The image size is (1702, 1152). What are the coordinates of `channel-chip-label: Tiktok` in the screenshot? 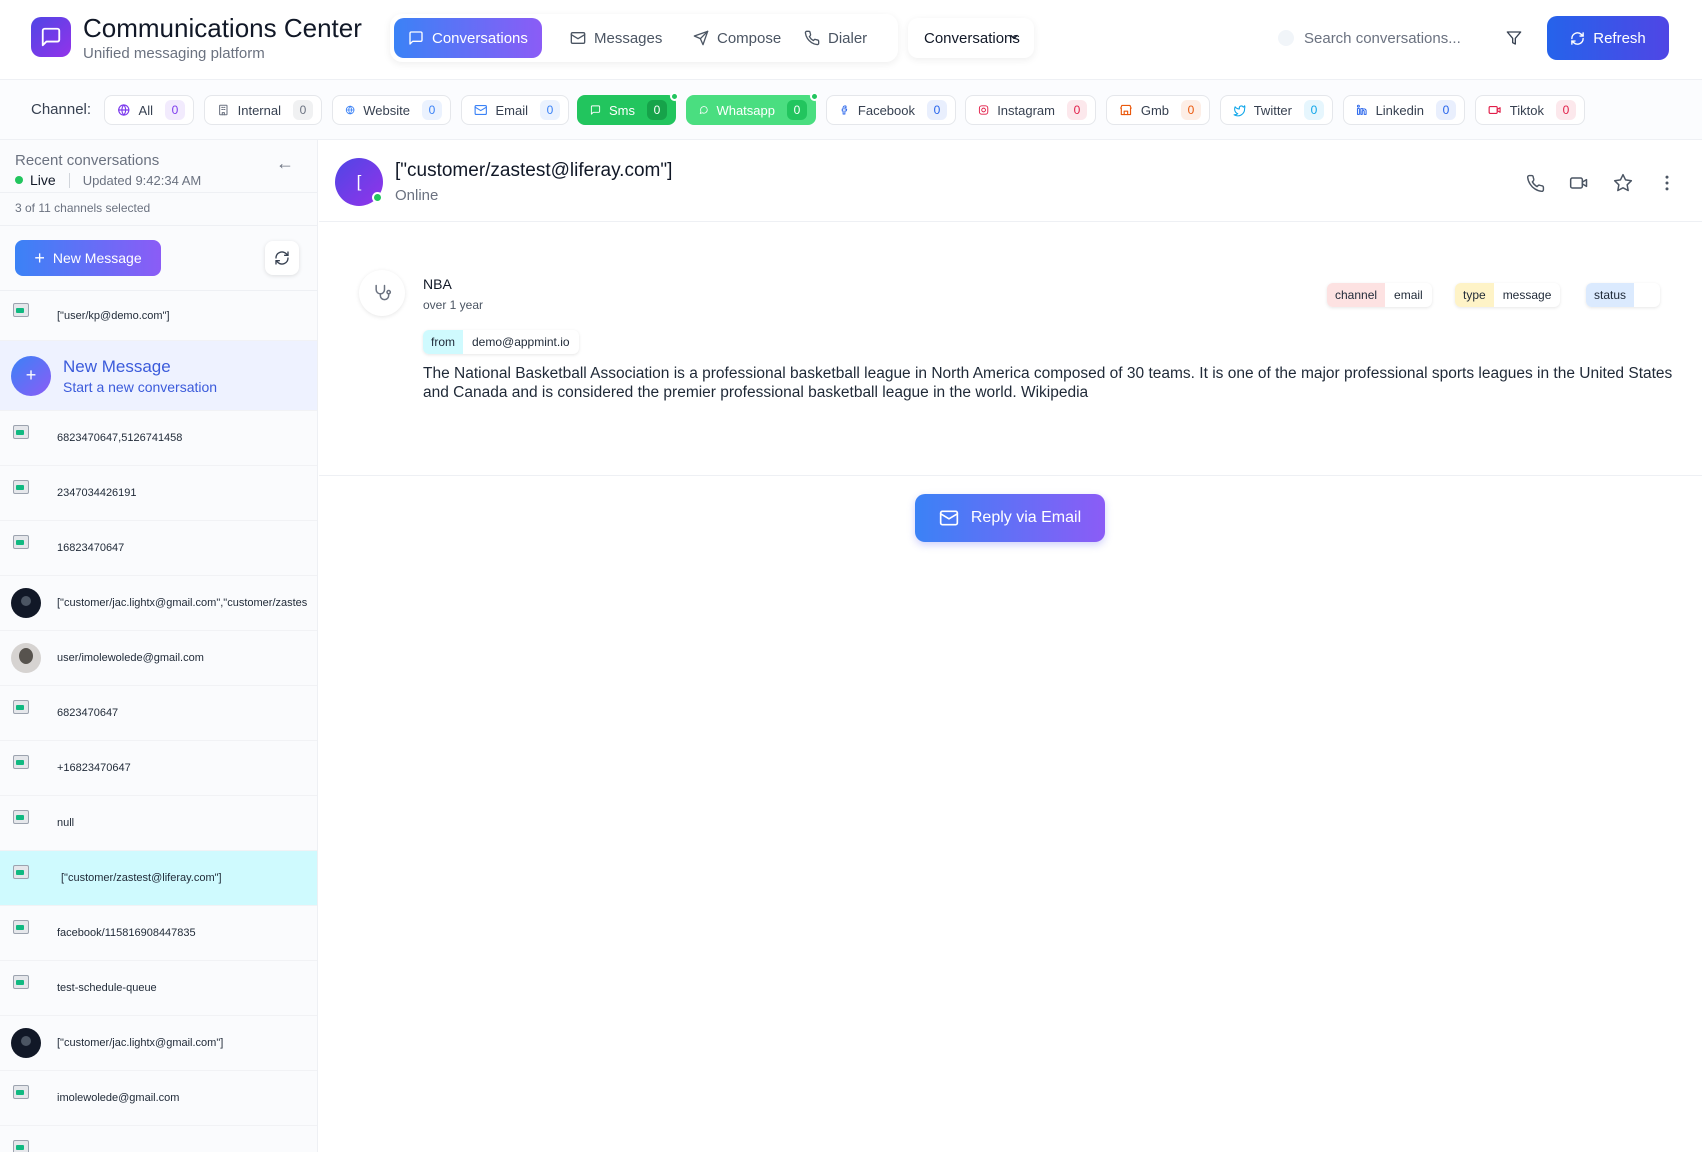 It's located at (1526, 110).